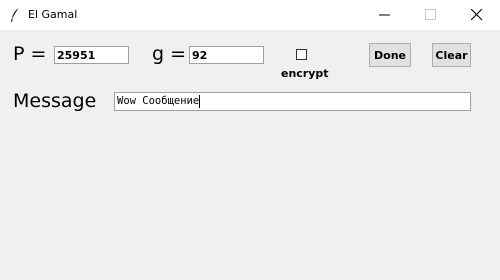  I want to click on close-icon, so click(477, 15).